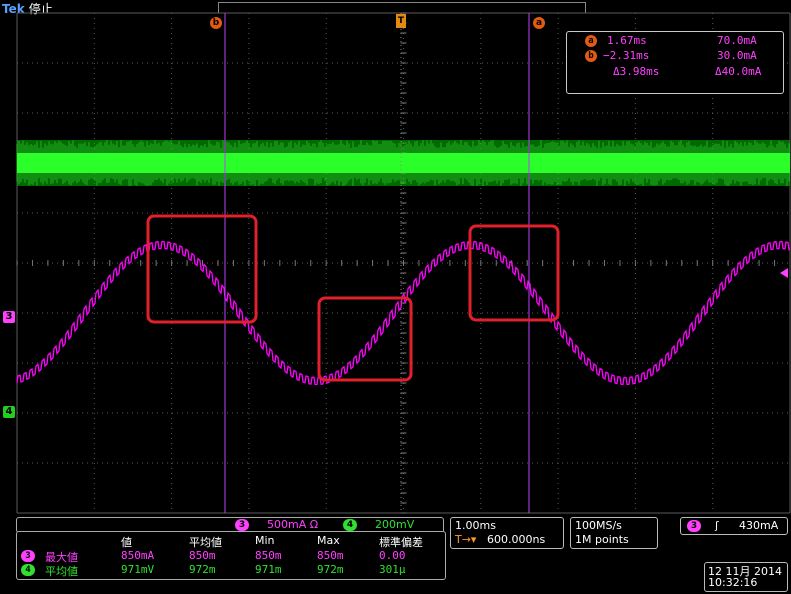 The width and height of the screenshot is (791, 594). What do you see at coordinates (602, 539) in the screenshot?
I see `record-length: 1M points` at bounding box center [602, 539].